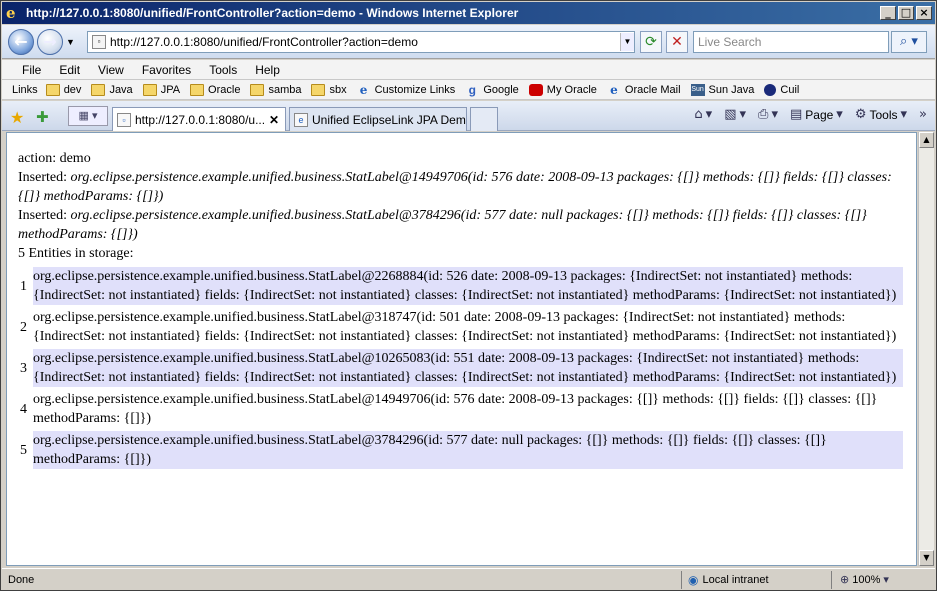 This screenshot has height=591, width=937. What do you see at coordinates (72, 89) in the screenshot?
I see `link-label: dev` at bounding box center [72, 89].